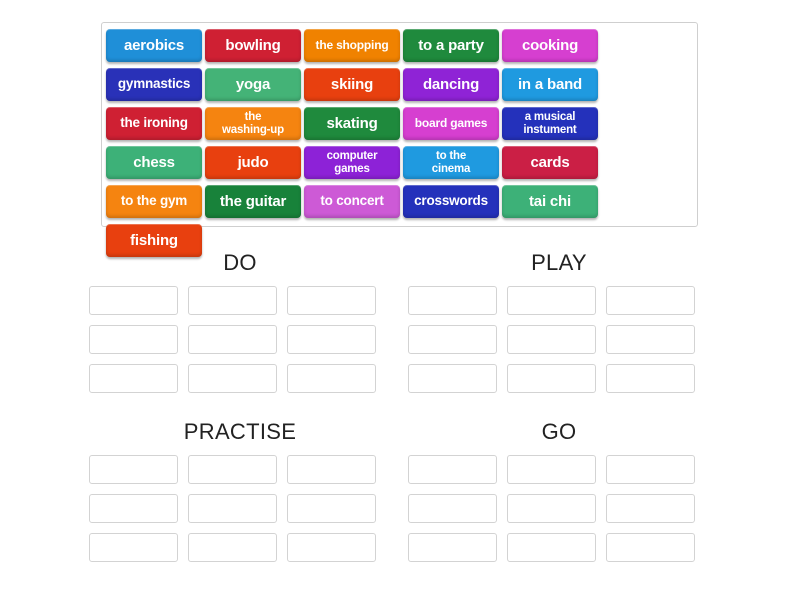 This screenshot has height=600, width=800. I want to click on word-tile: cooking, so click(550, 45).